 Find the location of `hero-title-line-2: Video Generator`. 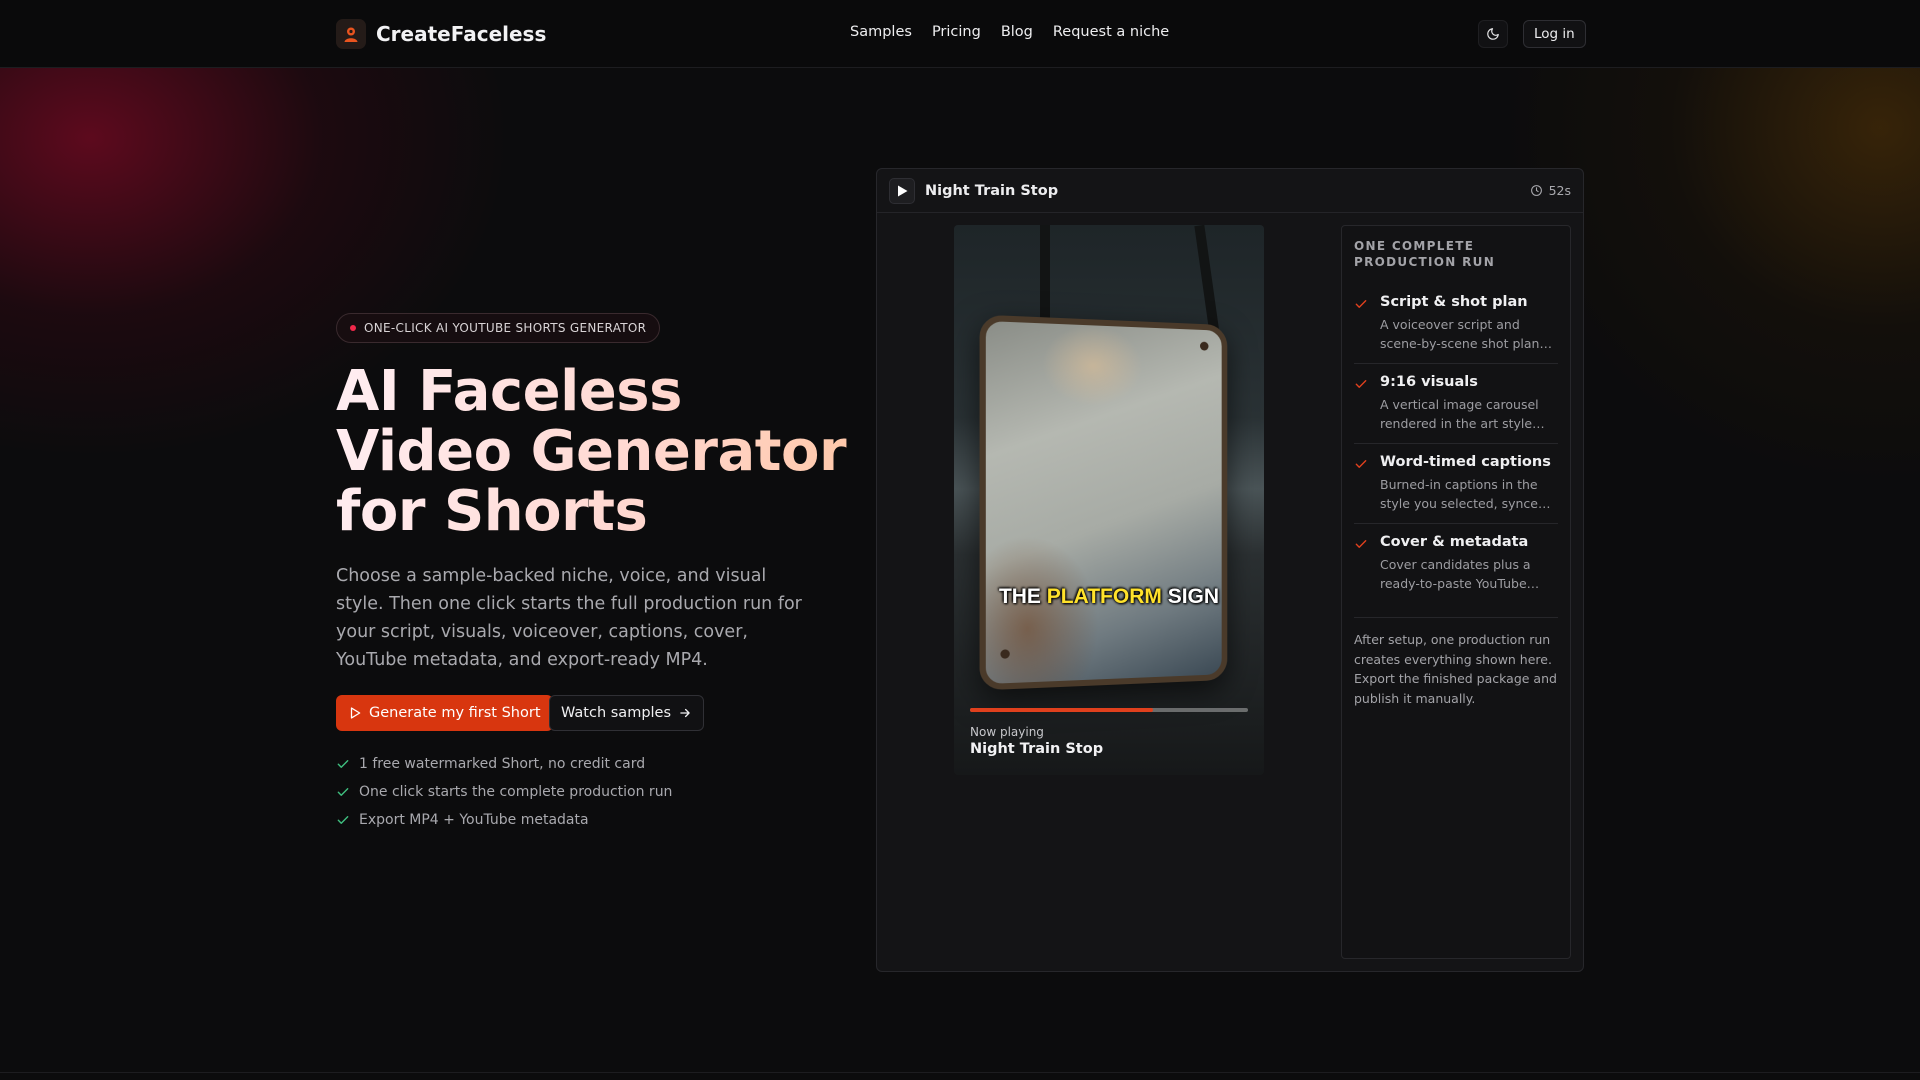

hero-title-line-2: Video Generator is located at coordinates (591, 451).